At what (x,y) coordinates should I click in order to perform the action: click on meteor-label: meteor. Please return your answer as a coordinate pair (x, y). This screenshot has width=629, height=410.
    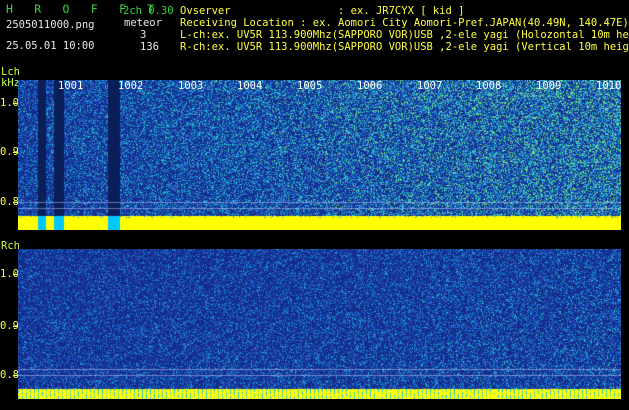
    Looking at the image, I should click on (143, 23).